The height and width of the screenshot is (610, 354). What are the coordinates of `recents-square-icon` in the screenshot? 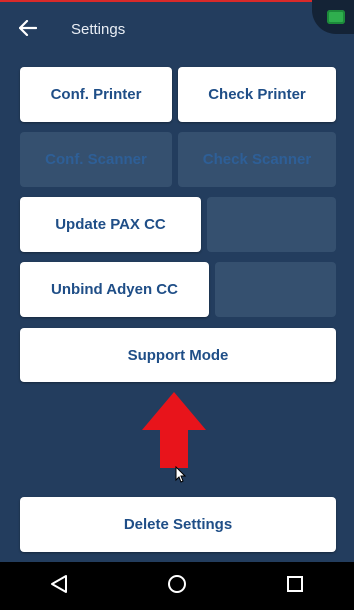 It's located at (295, 586).